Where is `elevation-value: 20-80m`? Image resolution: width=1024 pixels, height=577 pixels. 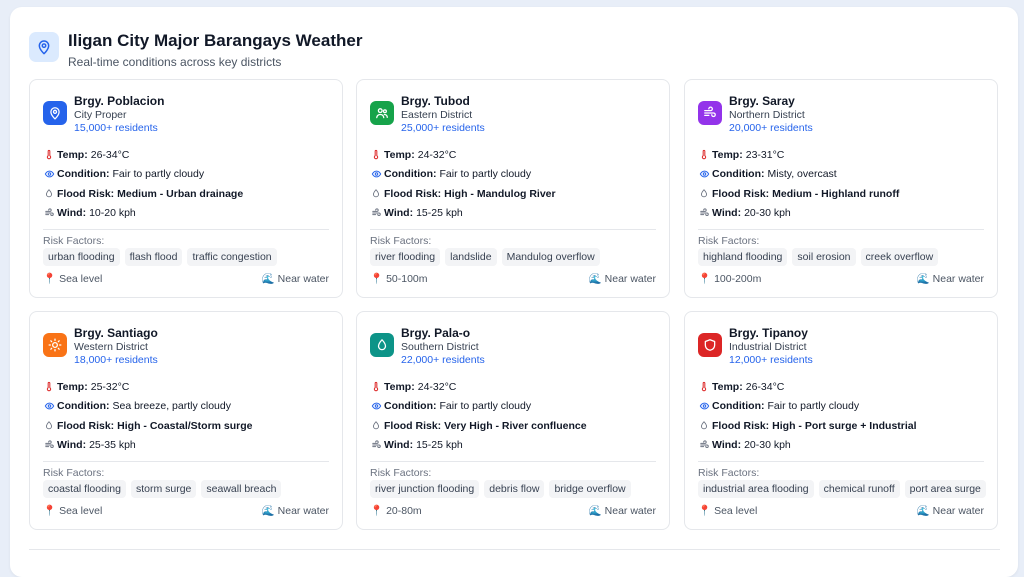 elevation-value: 20-80m is located at coordinates (404, 511).